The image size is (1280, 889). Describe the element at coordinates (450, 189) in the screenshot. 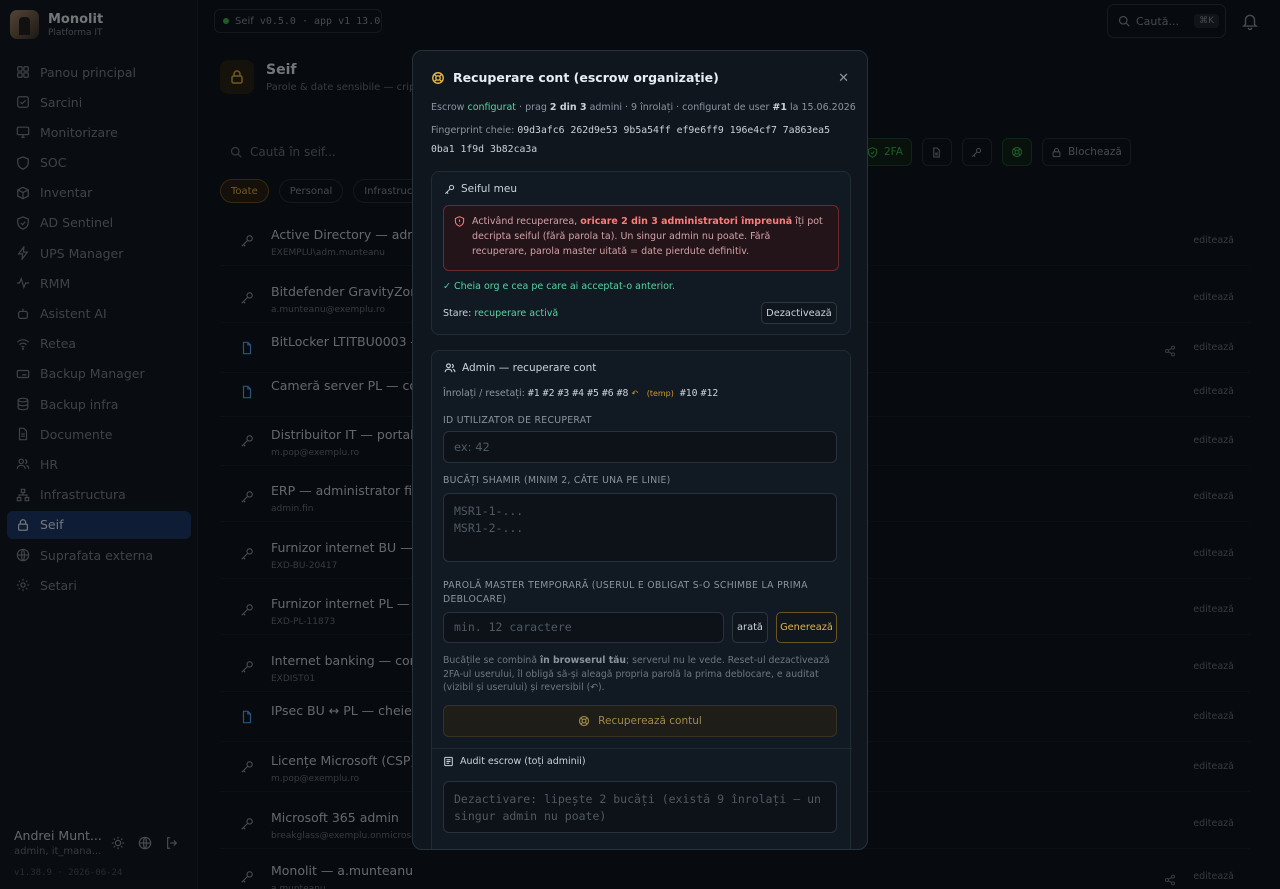

I see `key-icon` at that location.